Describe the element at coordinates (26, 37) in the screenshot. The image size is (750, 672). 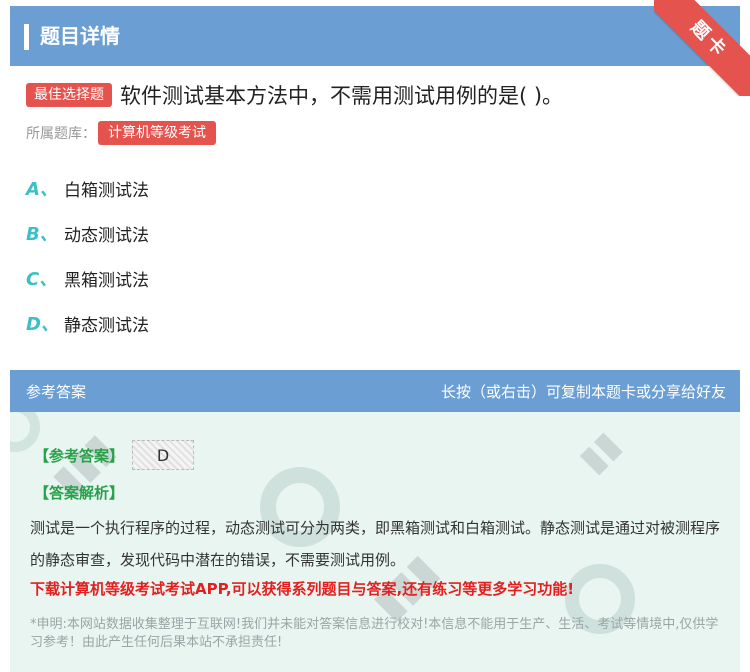
I see `header-accent-bar` at that location.